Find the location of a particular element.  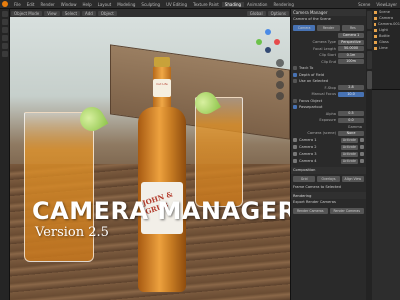

outliner-item-label: Glass is located at coordinates (384, 42).